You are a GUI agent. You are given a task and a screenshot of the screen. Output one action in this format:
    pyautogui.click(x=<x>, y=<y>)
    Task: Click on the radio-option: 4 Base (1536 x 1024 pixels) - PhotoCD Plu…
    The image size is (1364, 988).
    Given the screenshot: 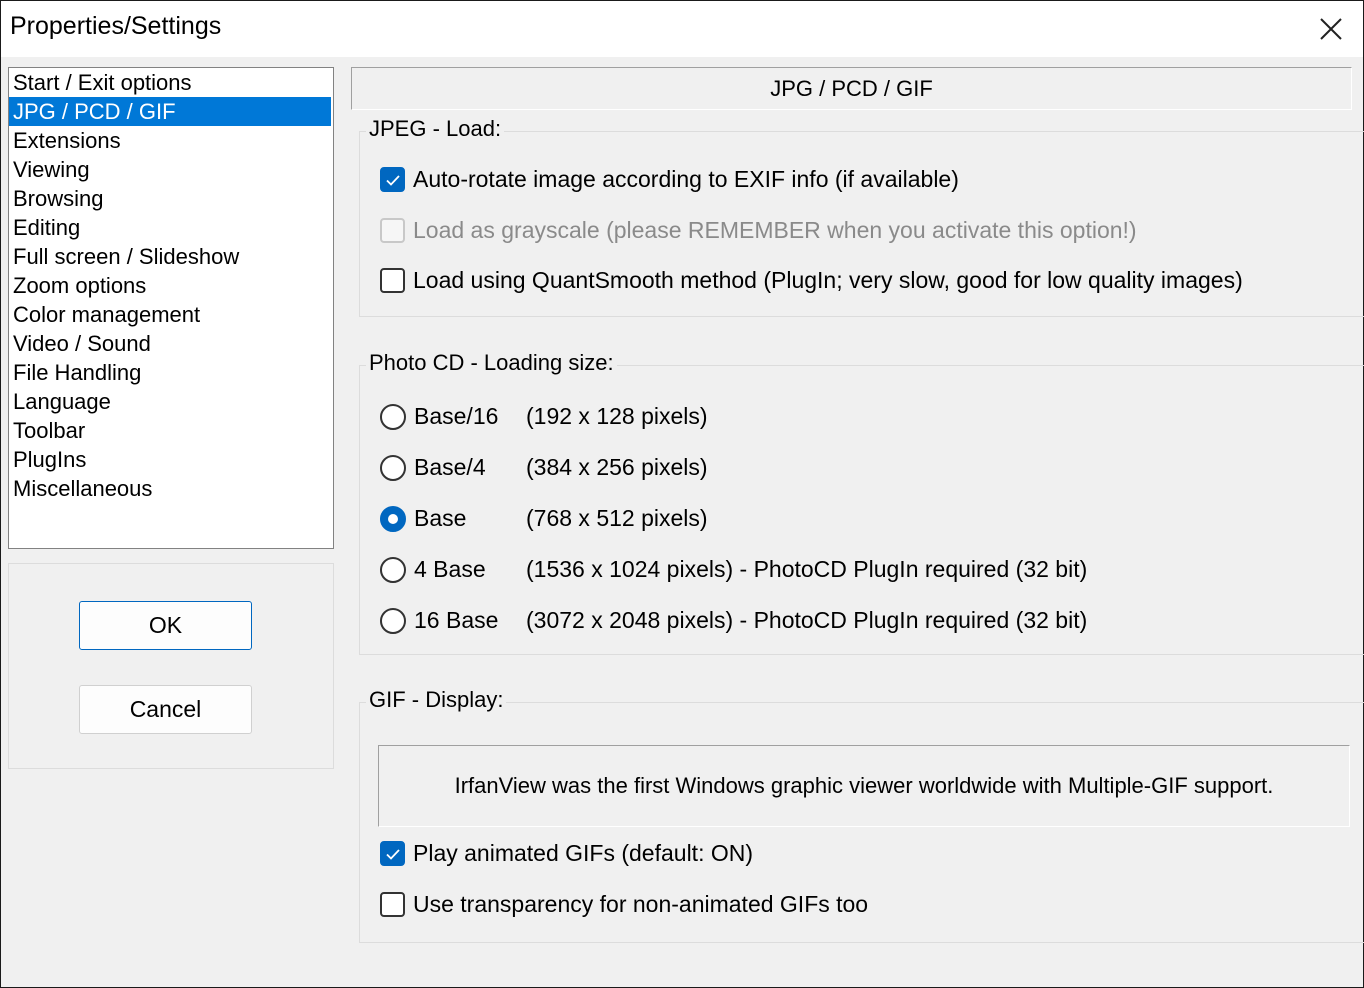 What is the action you would take?
    pyautogui.click(x=733, y=569)
    